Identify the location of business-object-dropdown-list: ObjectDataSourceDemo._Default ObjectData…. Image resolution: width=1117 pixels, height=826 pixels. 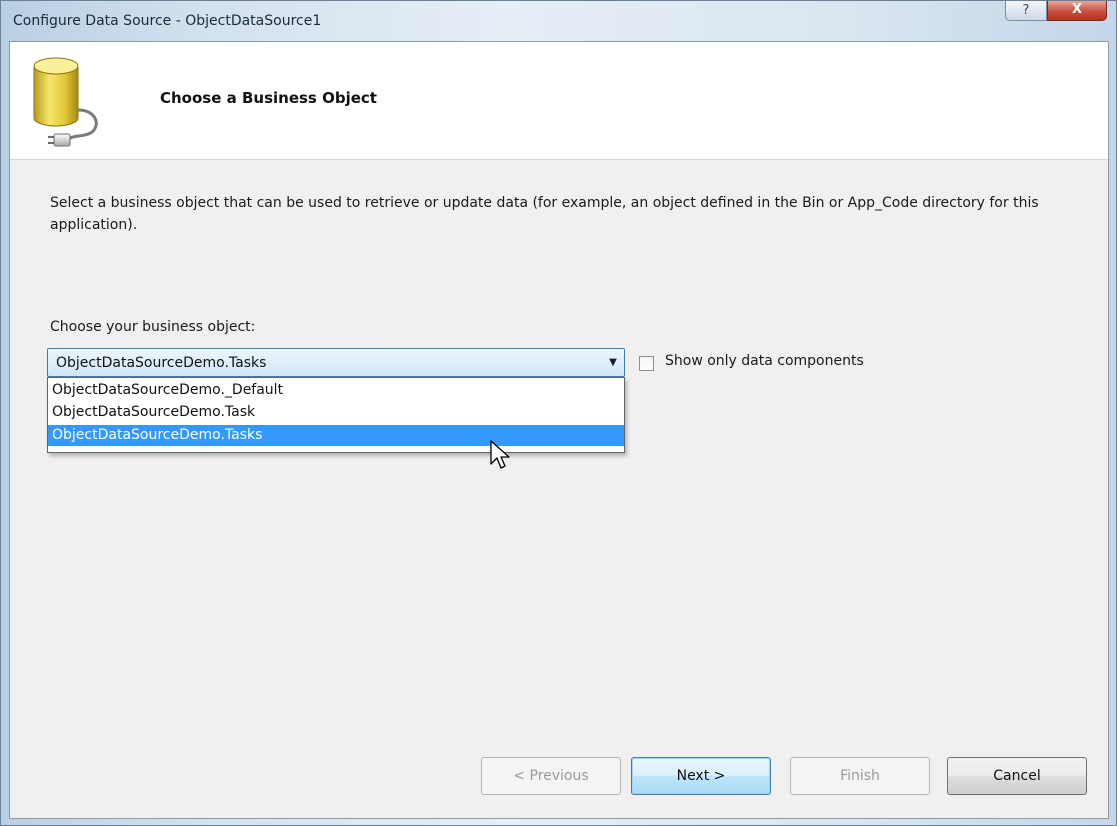
(336, 415).